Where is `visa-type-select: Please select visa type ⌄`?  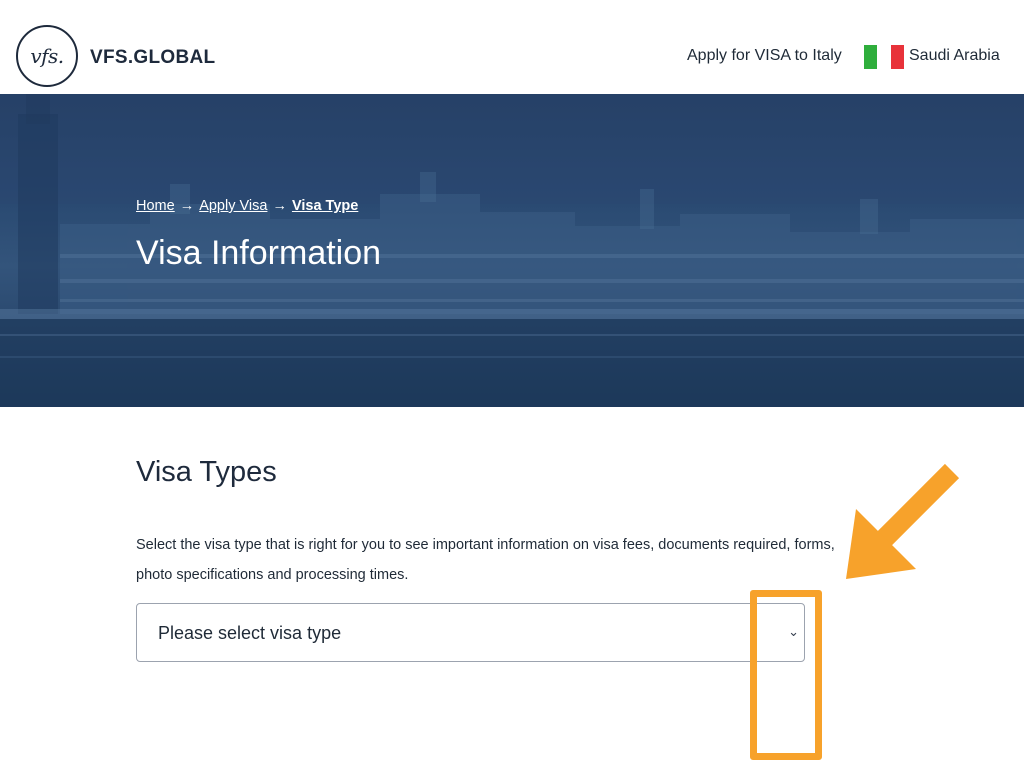 visa-type-select: Please select visa type ⌄ is located at coordinates (470, 632).